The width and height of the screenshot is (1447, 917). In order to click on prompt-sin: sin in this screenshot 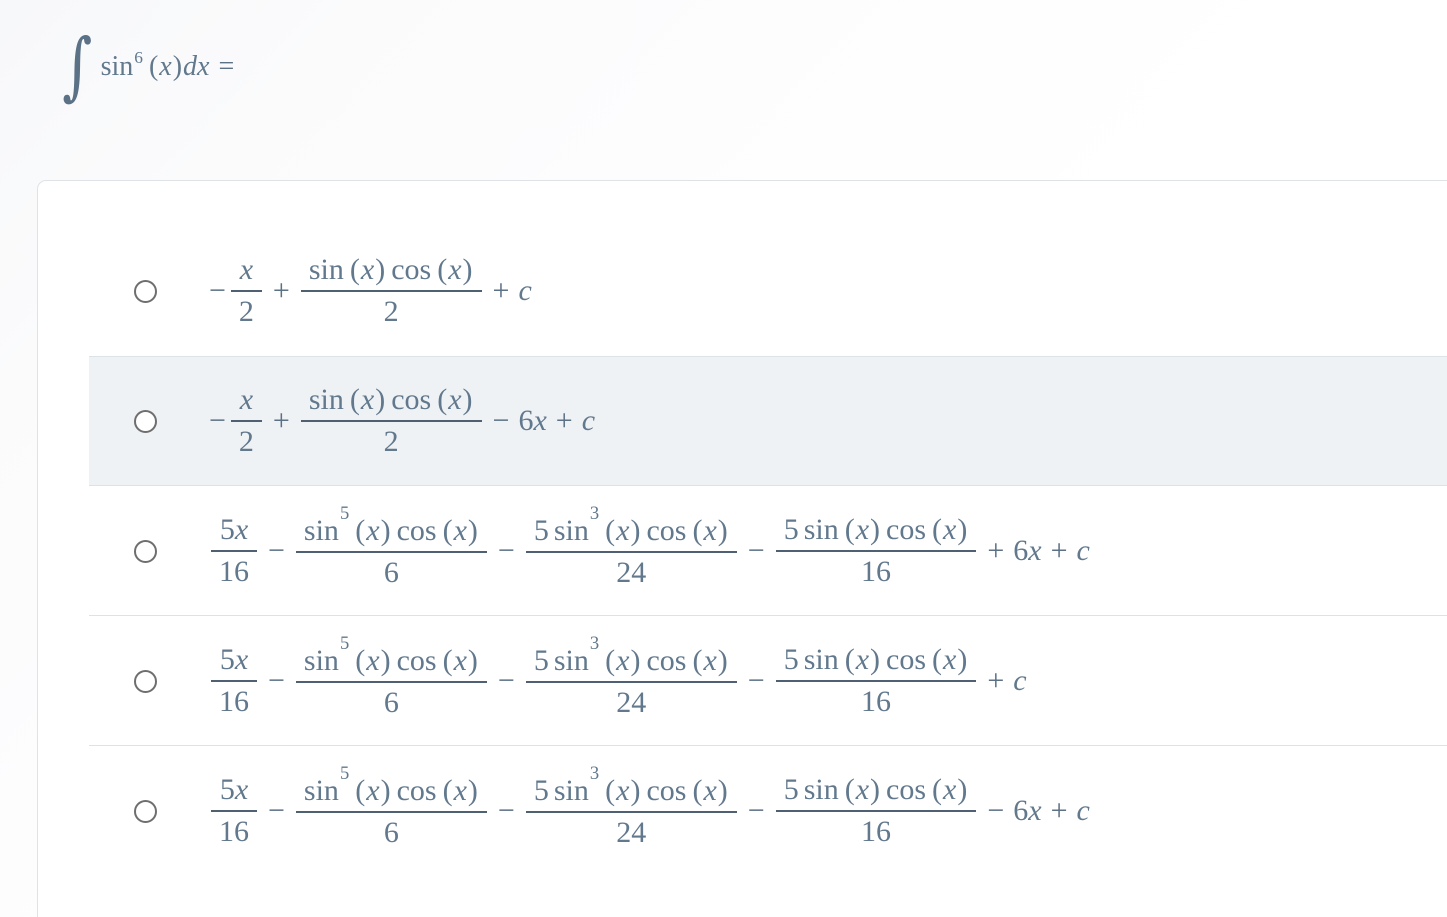, I will do `click(117, 66)`.